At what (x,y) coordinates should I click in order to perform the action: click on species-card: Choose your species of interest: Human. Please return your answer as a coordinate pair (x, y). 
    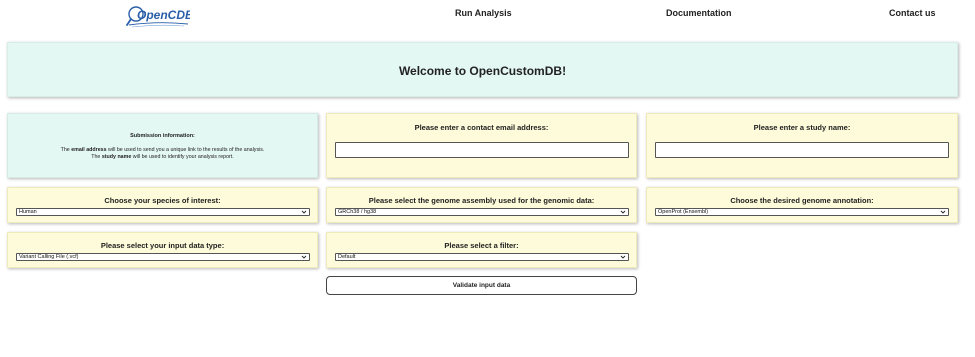
    Looking at the image, I should click on (162, 205).